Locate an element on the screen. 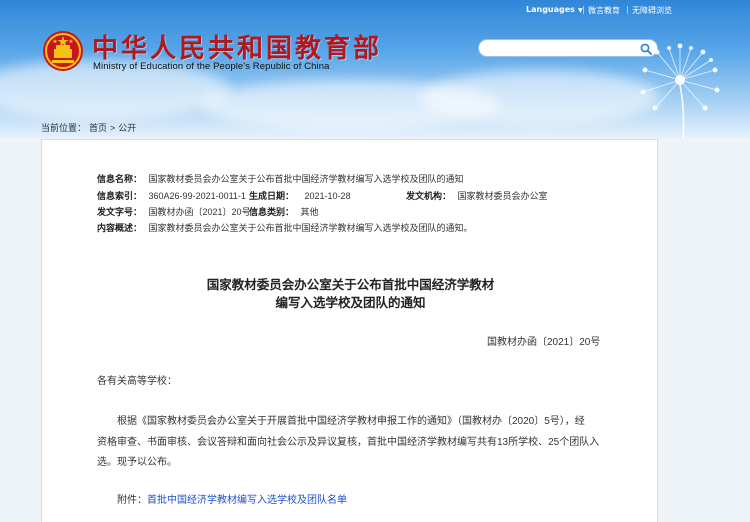  info-type-value: 其他 is located at coordinates (309, 212).